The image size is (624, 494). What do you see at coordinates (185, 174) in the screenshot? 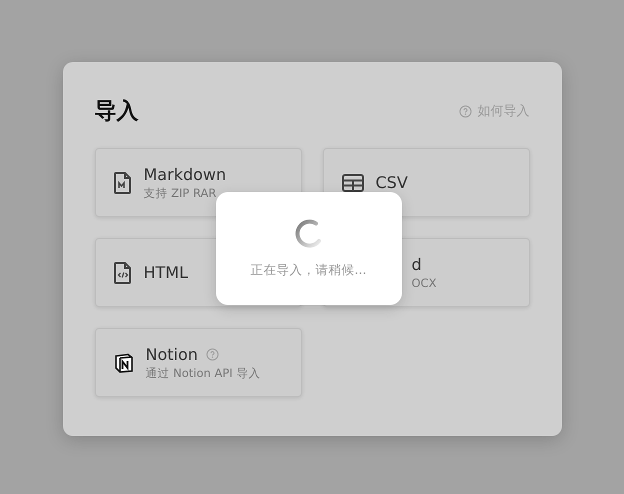
I see `option-title: Markdown` at bounding box center [185, 174].